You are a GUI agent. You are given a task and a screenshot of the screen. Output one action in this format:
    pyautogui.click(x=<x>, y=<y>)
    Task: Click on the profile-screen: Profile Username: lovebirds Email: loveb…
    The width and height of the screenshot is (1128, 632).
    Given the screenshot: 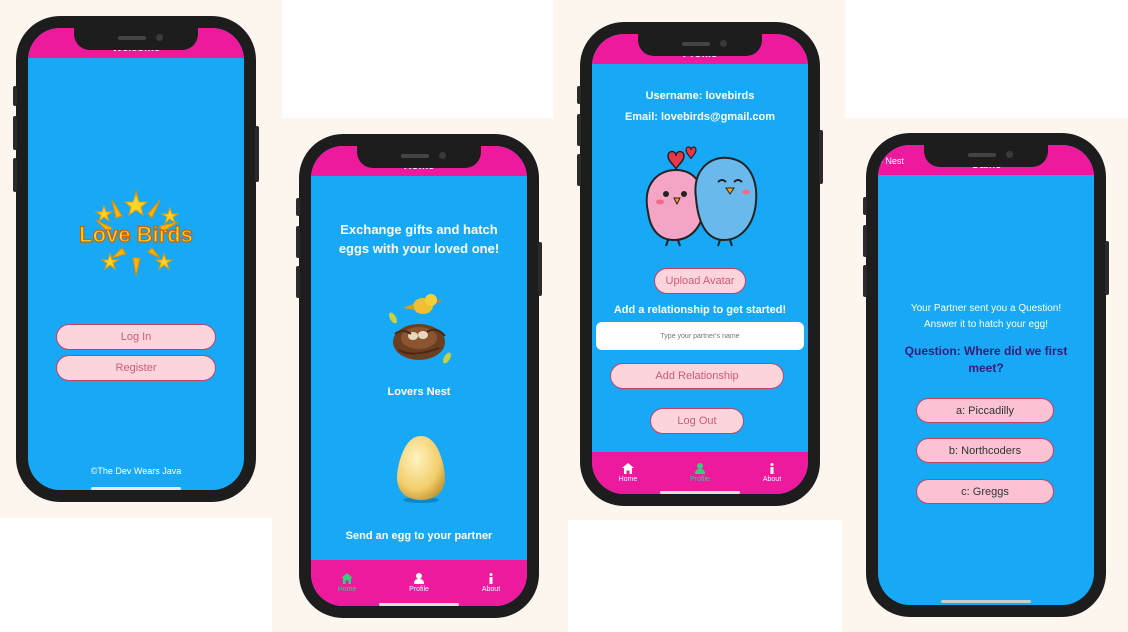 What is the action you would take?
    pyautogui.click(x=700, y=264)
    